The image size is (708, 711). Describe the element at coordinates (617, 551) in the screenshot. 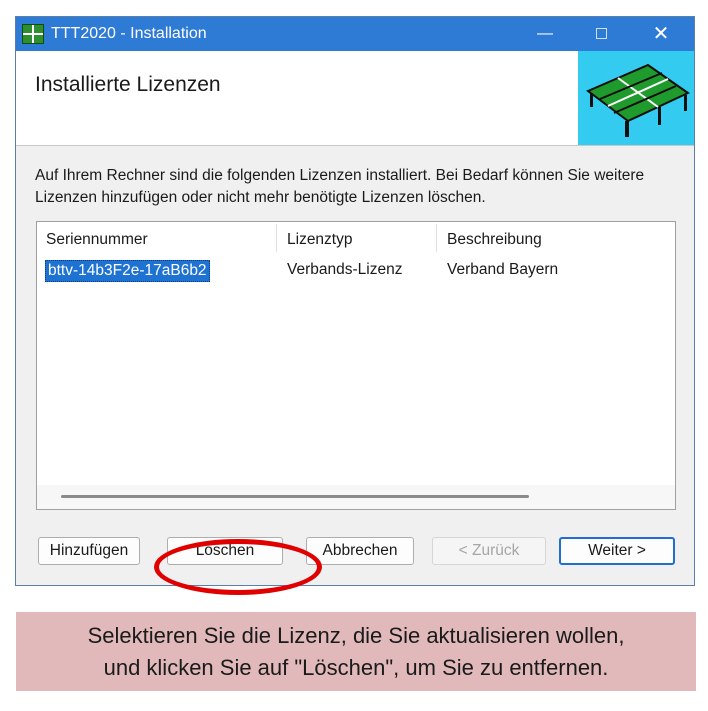

I see `next-button: Weiter >` at that location.